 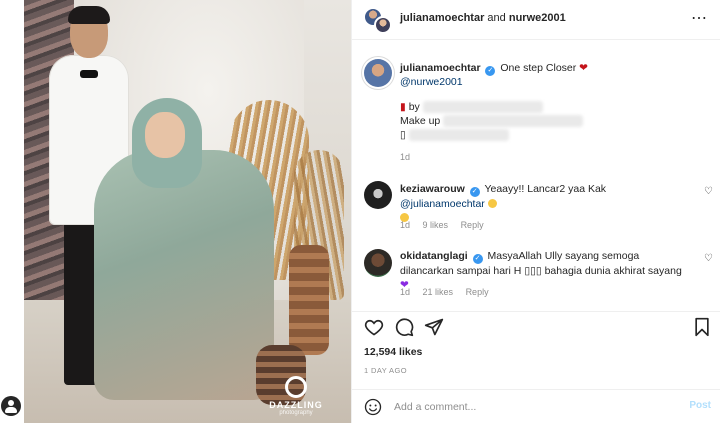 What do you see at coordinates (403, 135) in the screenshot?
I see `camera-emoji-icon: ▯` at bounding box center [403, 135].